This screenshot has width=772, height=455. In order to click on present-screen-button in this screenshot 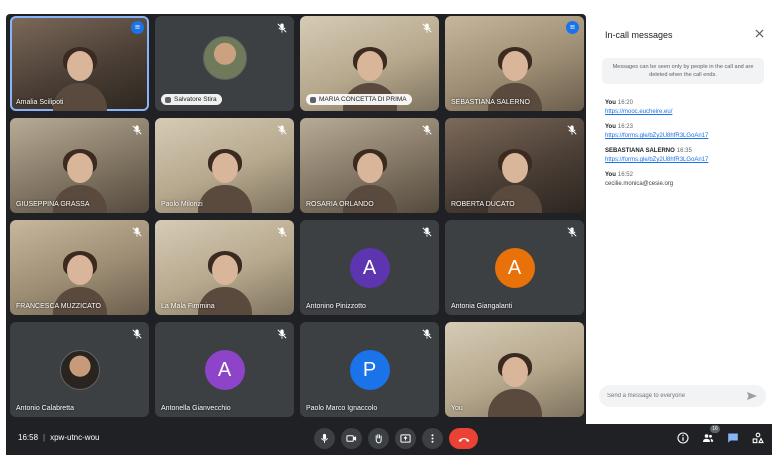, I will do `click(405, 438)`.